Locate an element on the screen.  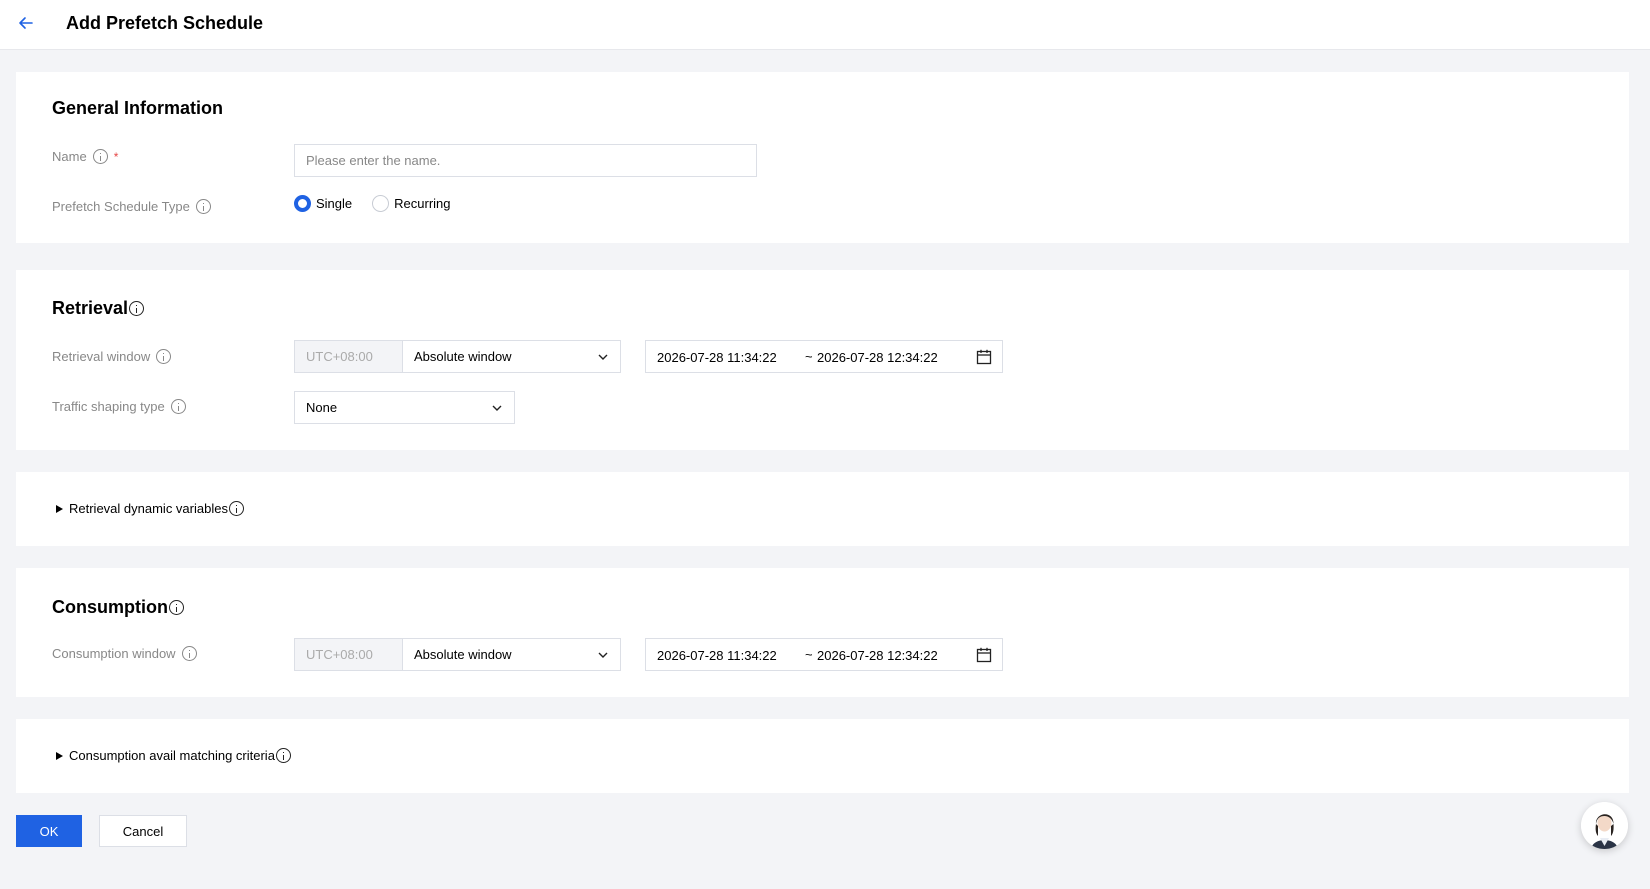
radio-single: Single is located at coordinates (323, 203).